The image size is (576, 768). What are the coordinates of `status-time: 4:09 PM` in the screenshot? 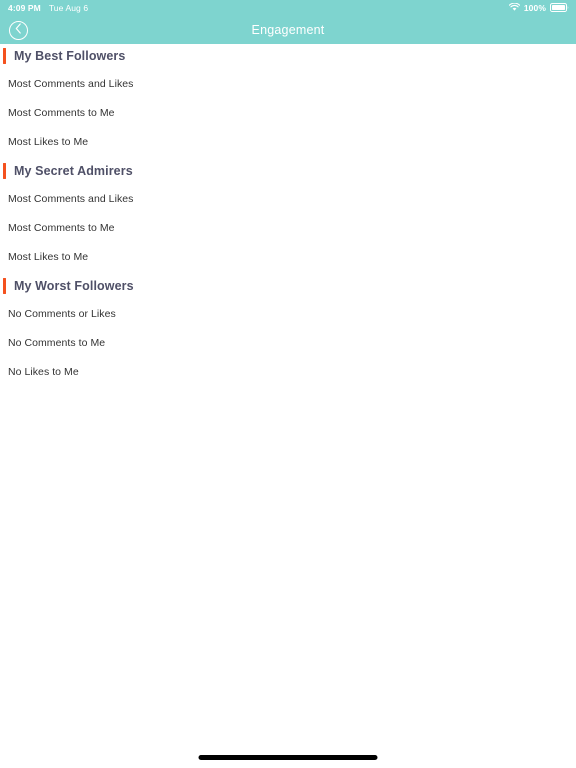 It's located at (24, 7).